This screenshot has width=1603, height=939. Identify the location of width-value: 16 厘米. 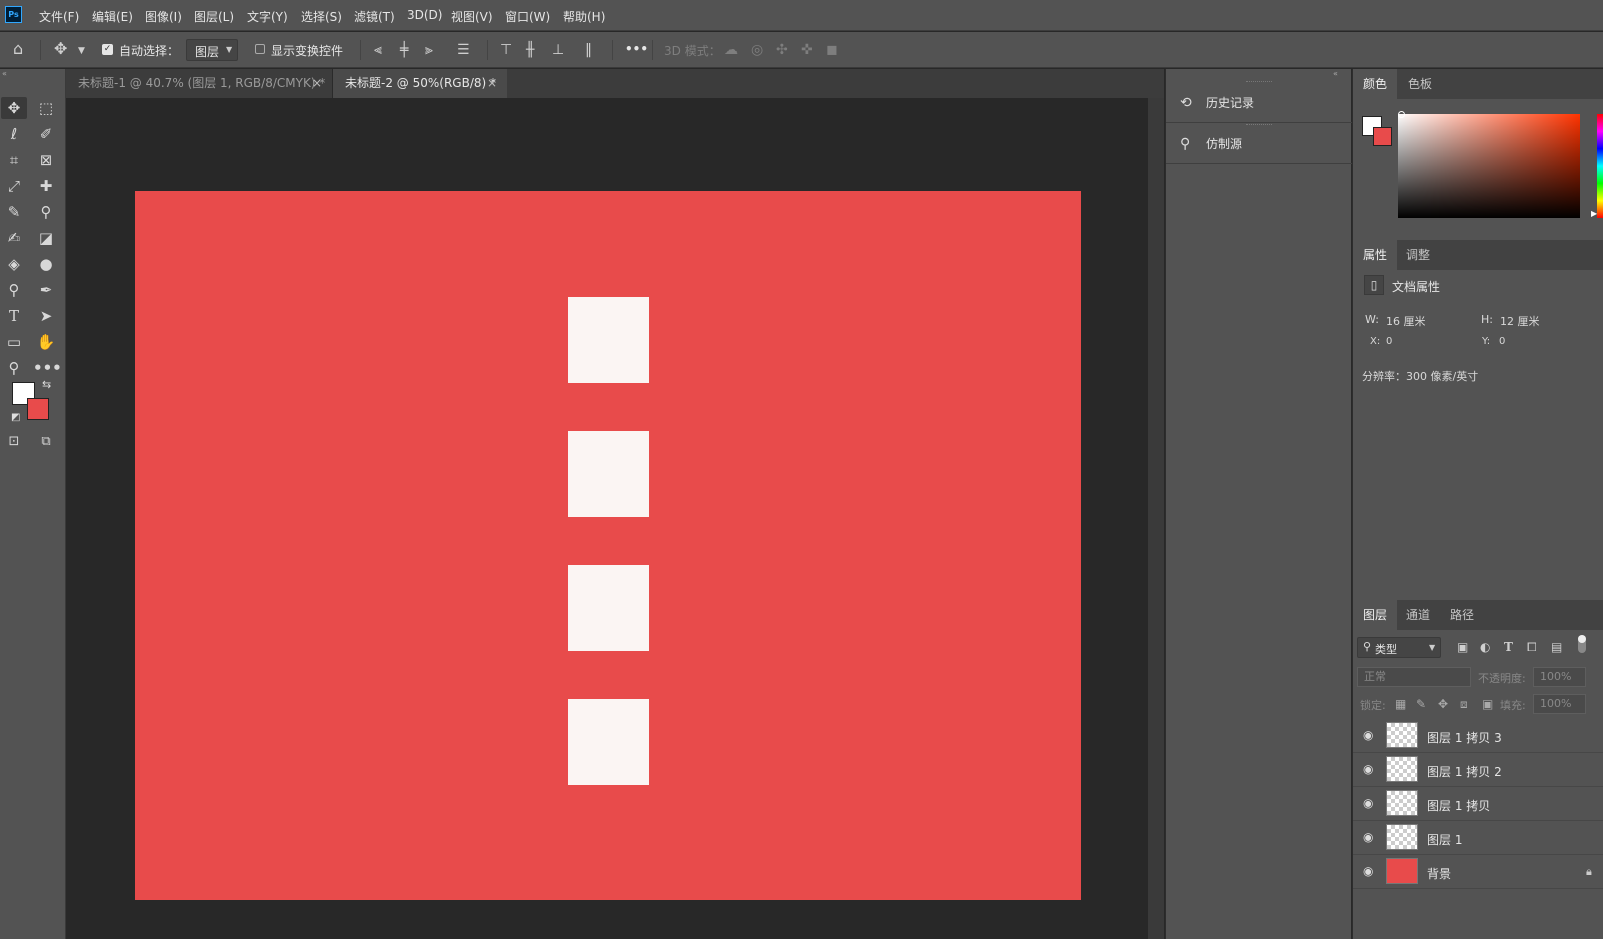
(1406, 321).